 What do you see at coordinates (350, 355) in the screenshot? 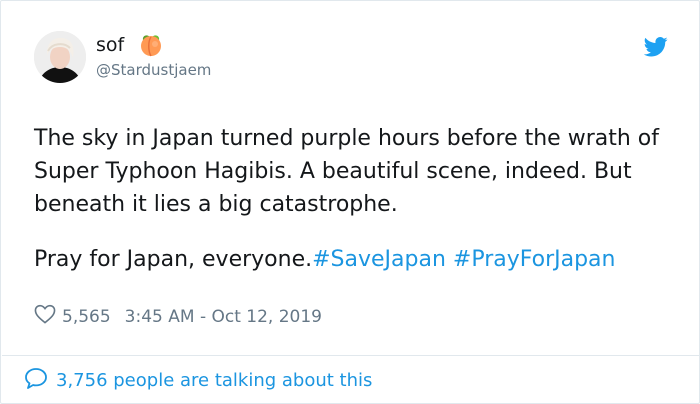
I see `divider` at bounding box center [350, 355].